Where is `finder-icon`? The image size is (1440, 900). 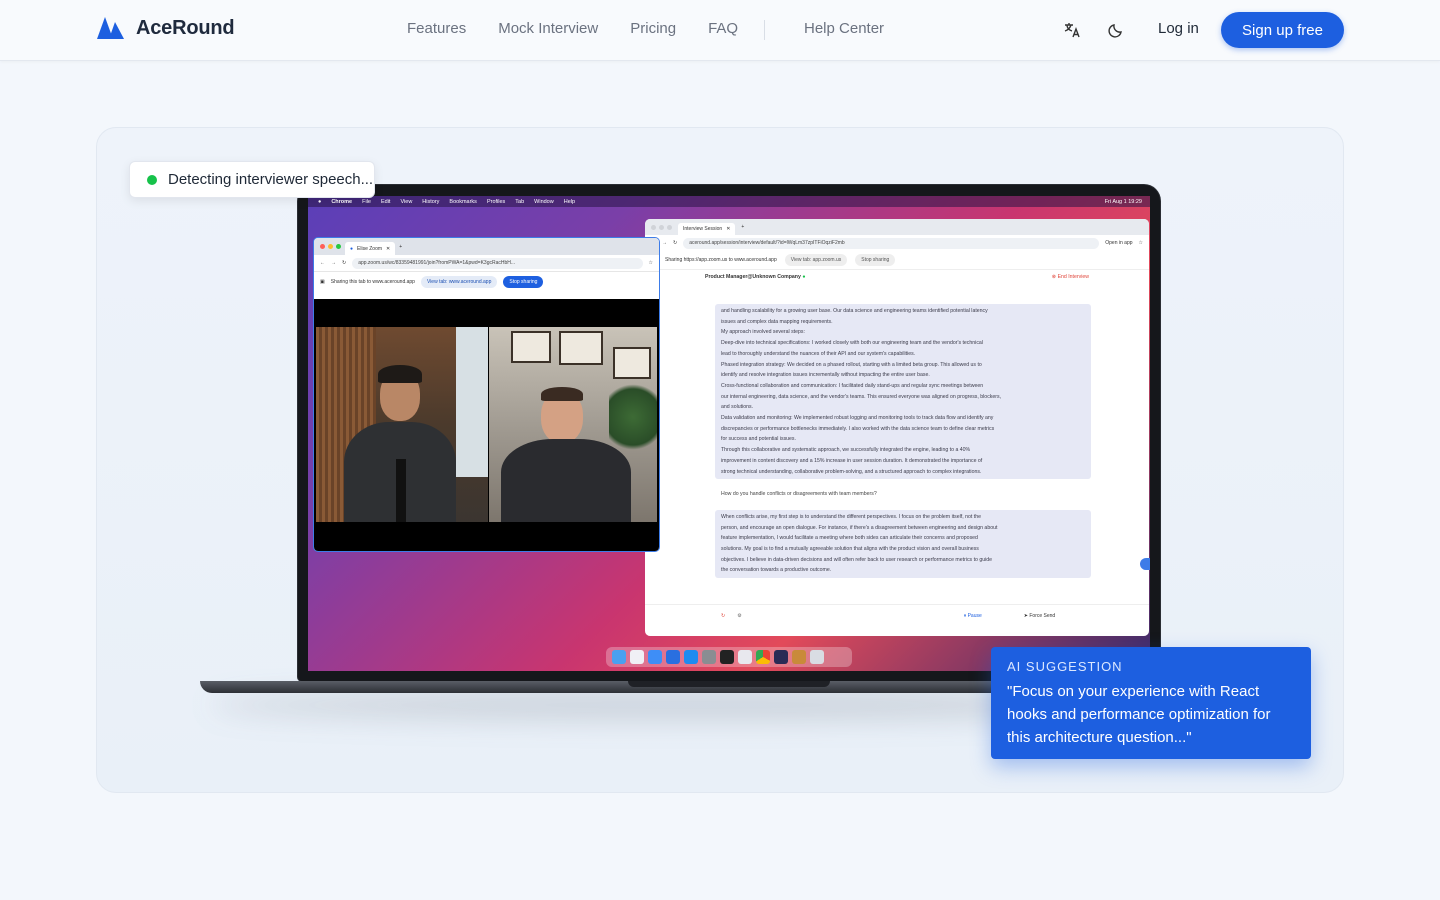
finder-icon is located at coordinates (619, 657).